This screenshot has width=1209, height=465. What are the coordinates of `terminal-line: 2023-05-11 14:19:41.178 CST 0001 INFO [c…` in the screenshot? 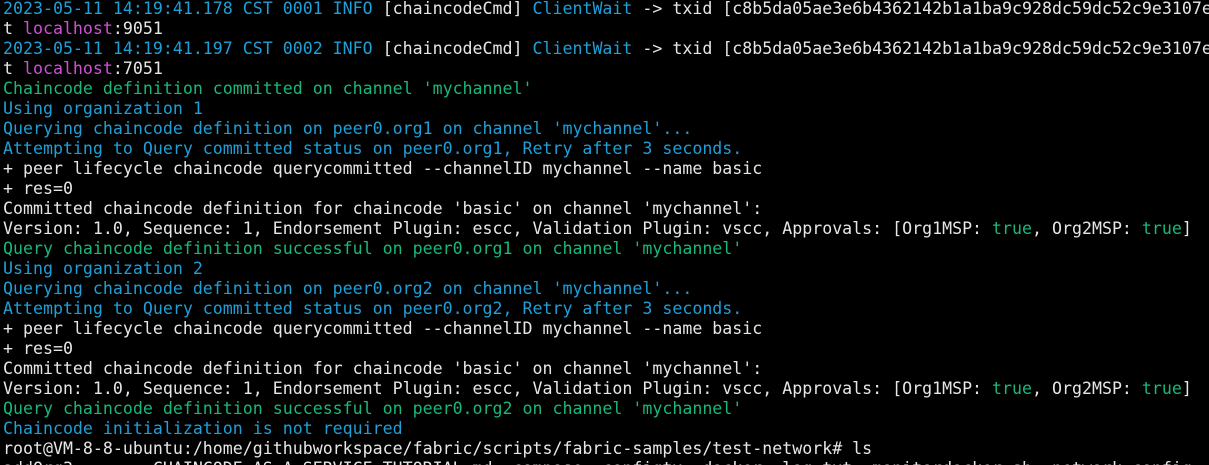 It's located at (606, 9).